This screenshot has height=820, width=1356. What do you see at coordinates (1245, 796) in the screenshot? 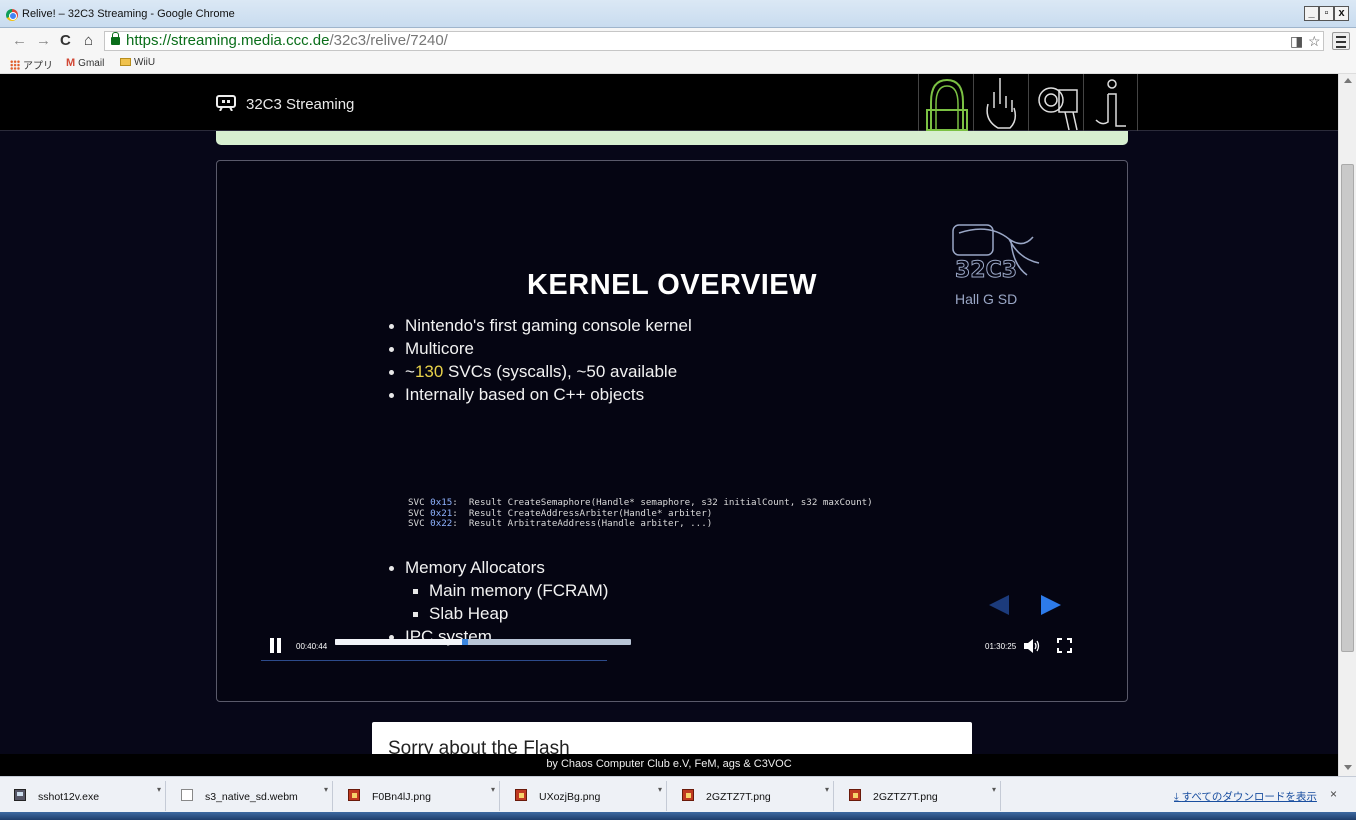
I see `show-all-downloads-link: ⤓ すべてのダウンロードを表示` at bounding box center [1245, 796].